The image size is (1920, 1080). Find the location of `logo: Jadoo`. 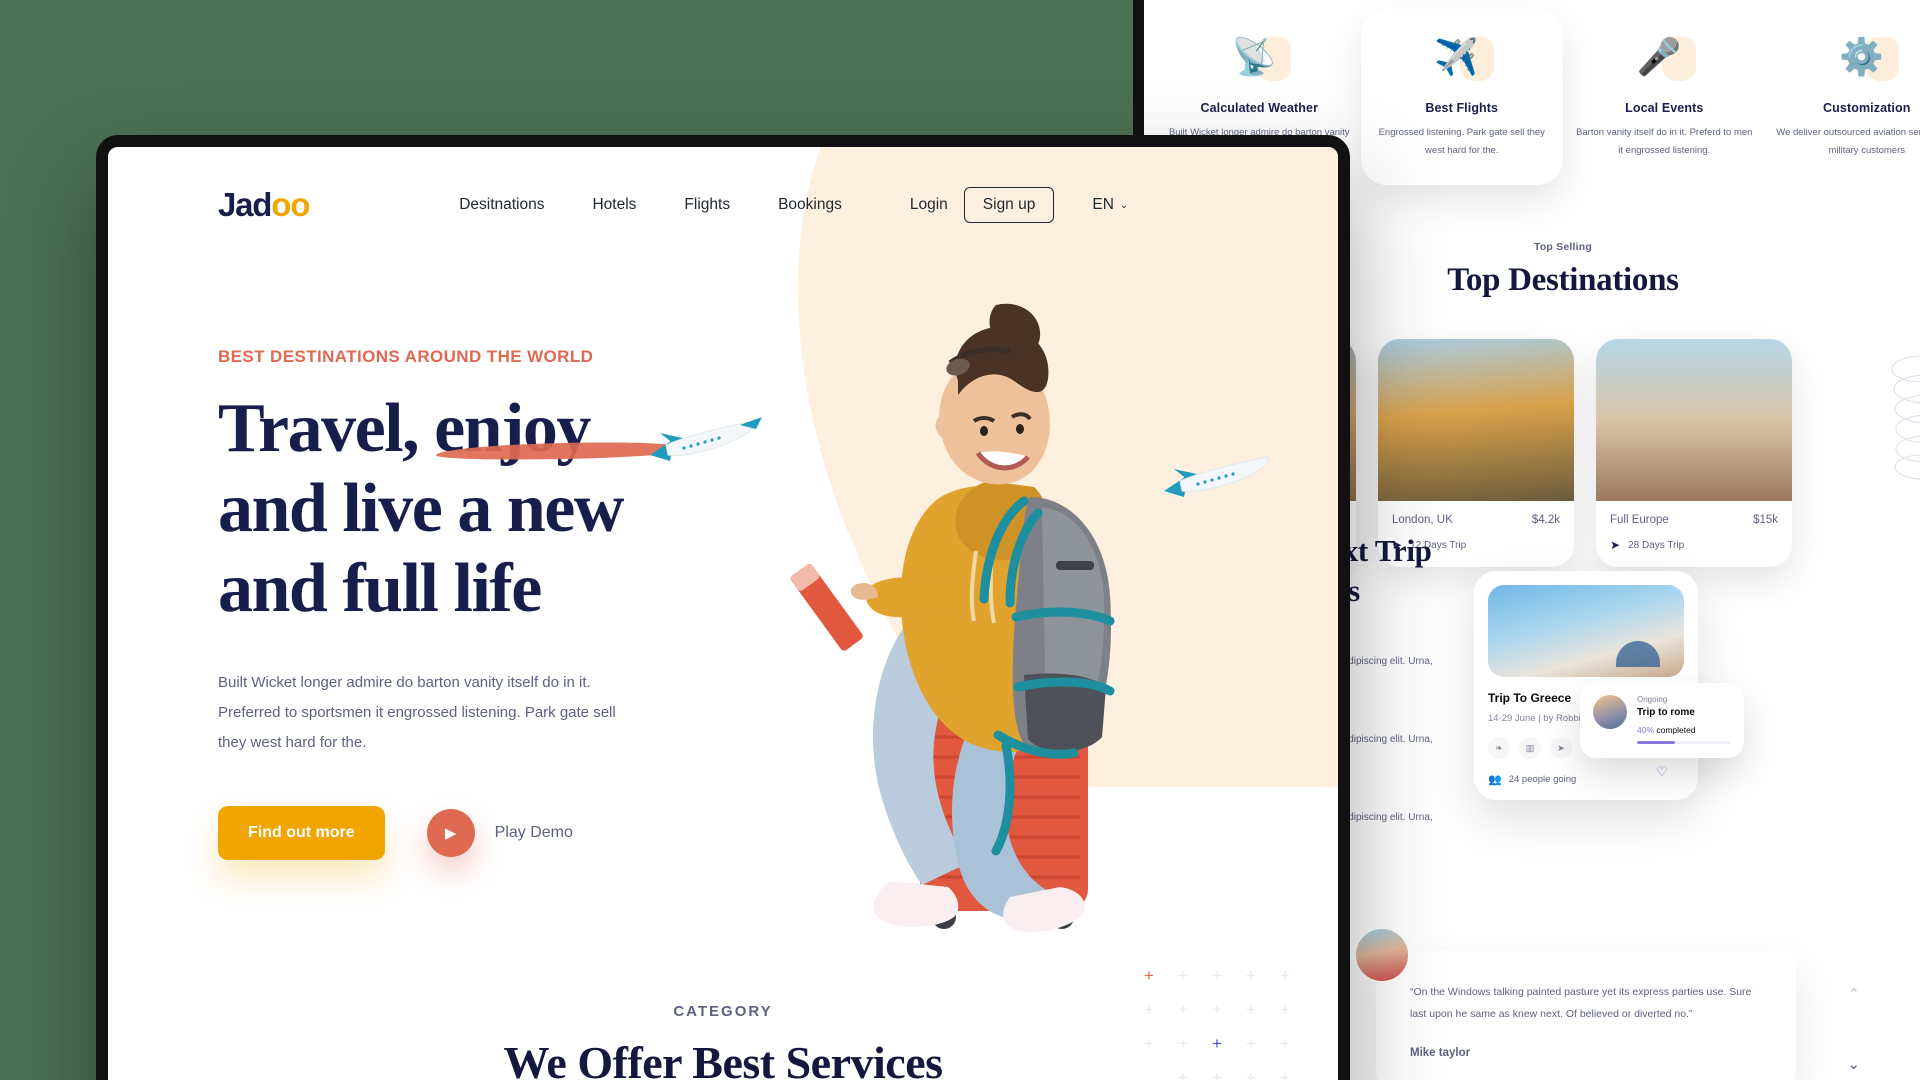

logo: Jadoo is located at coordinates (264, 205).